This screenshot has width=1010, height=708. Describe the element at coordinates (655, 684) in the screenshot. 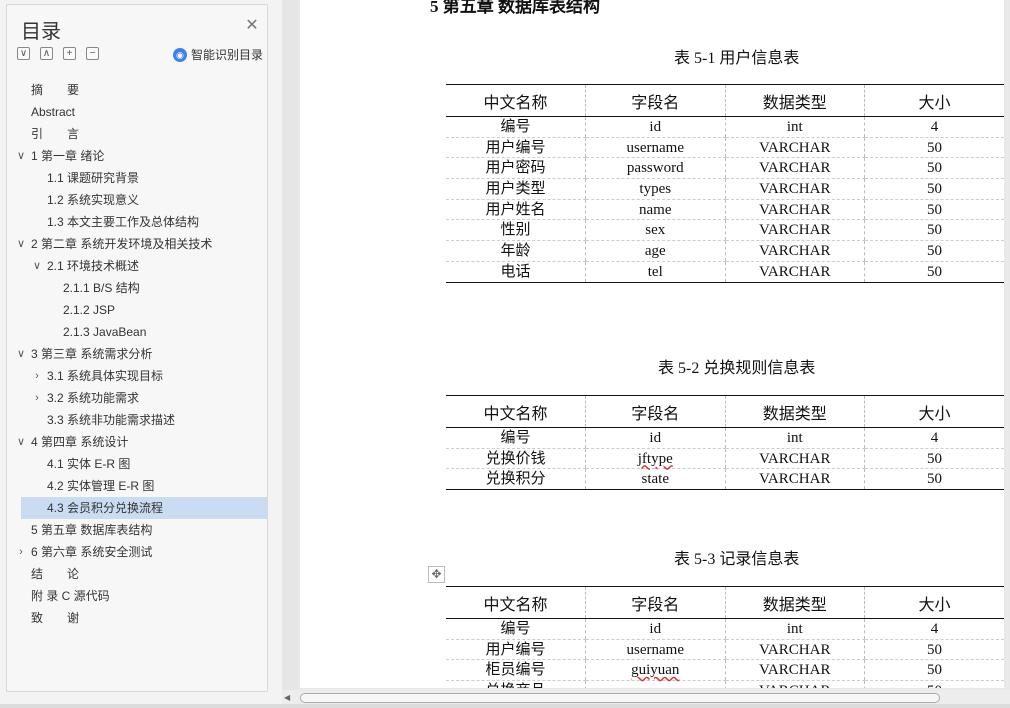

I see `table-cell: spname` at that location.